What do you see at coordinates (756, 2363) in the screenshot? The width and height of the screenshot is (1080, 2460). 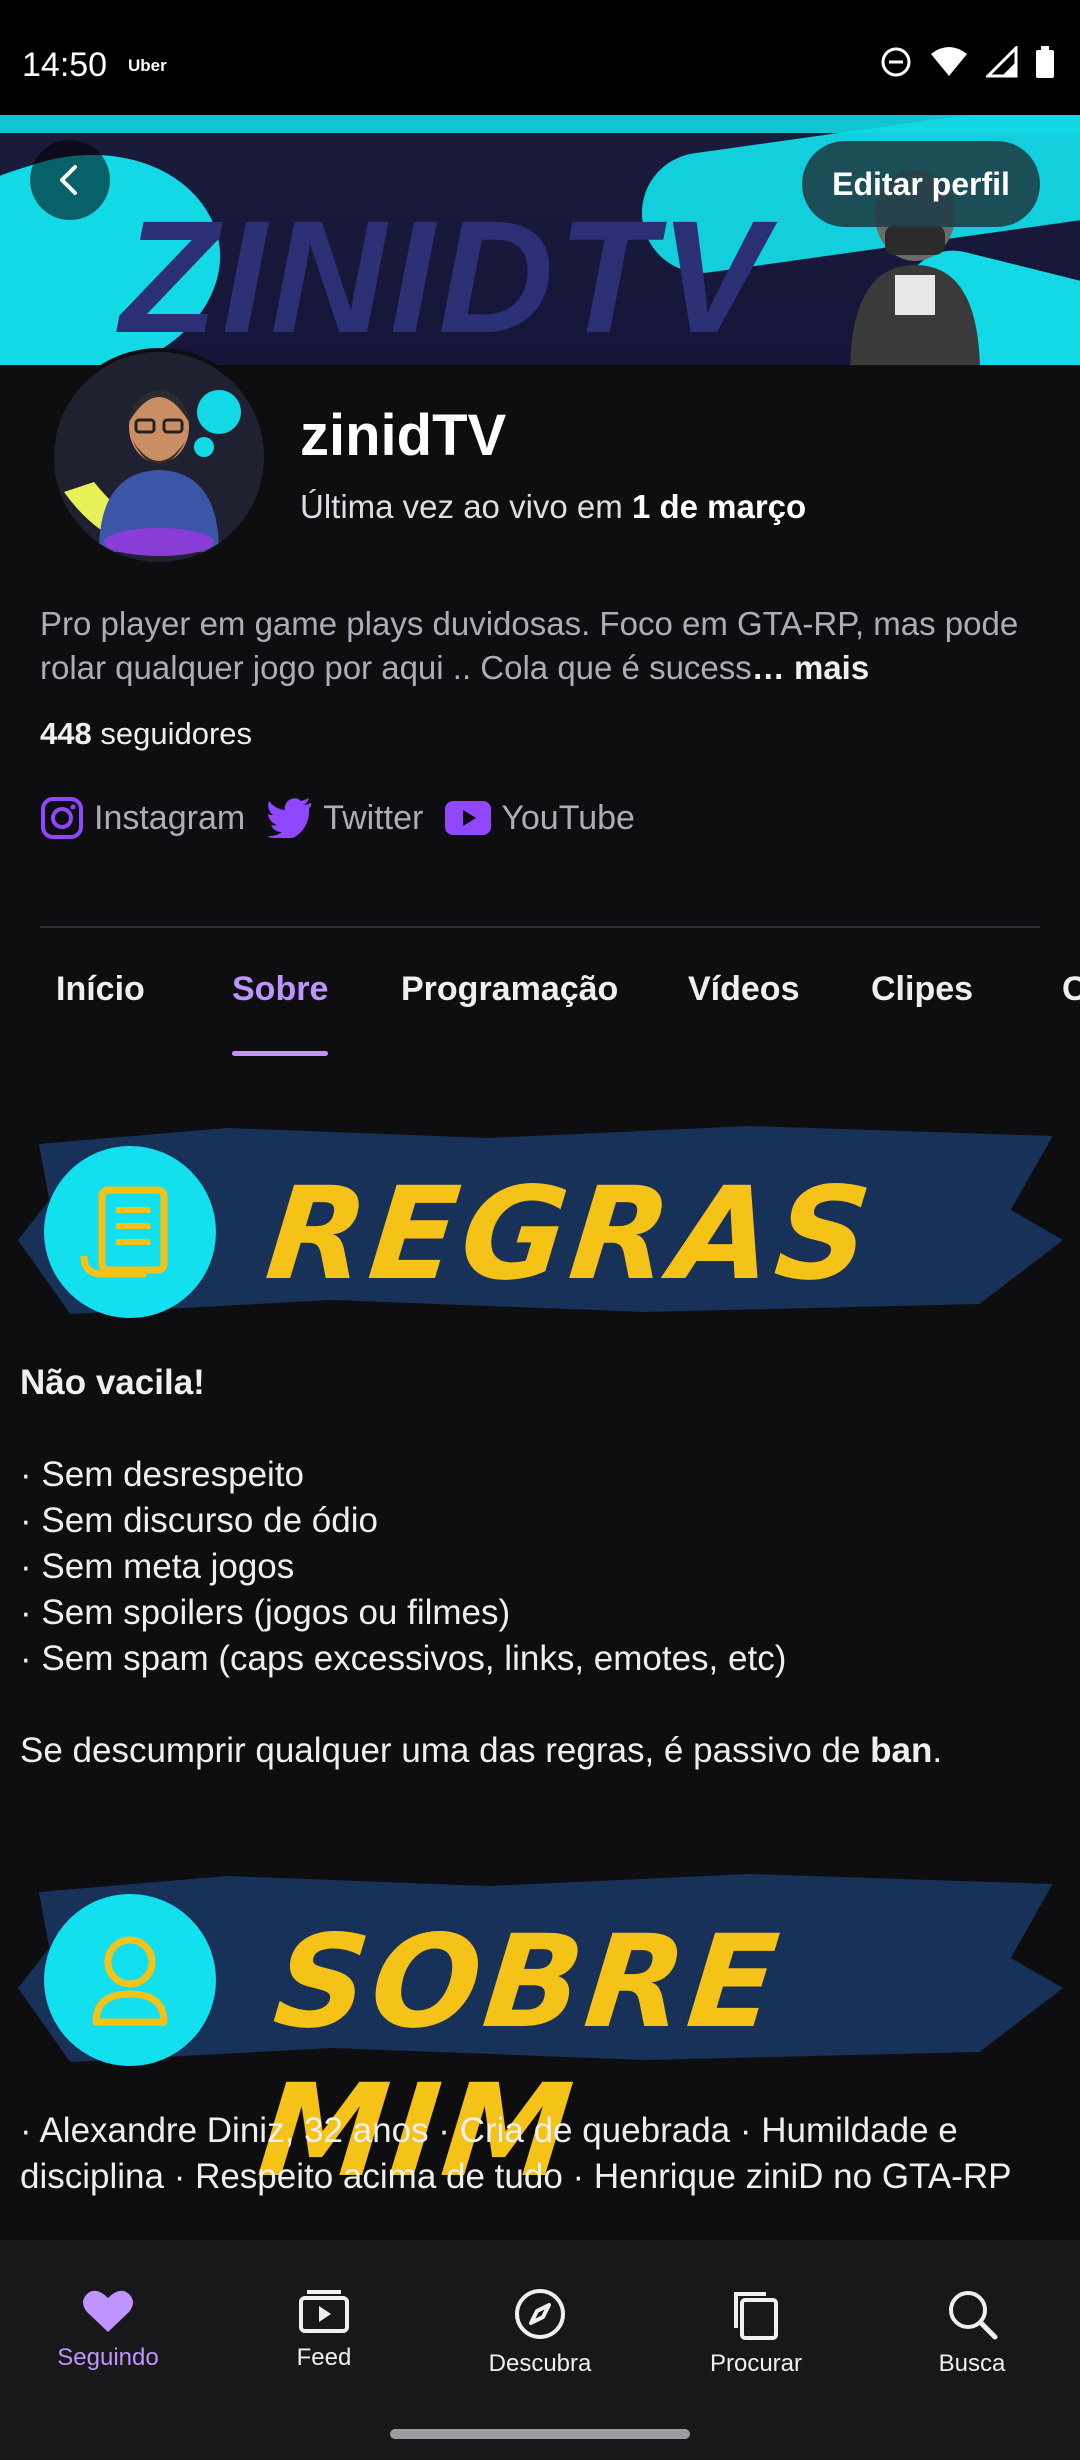 I see `nav-label: Procurar` at bounding box center [756, 2363].